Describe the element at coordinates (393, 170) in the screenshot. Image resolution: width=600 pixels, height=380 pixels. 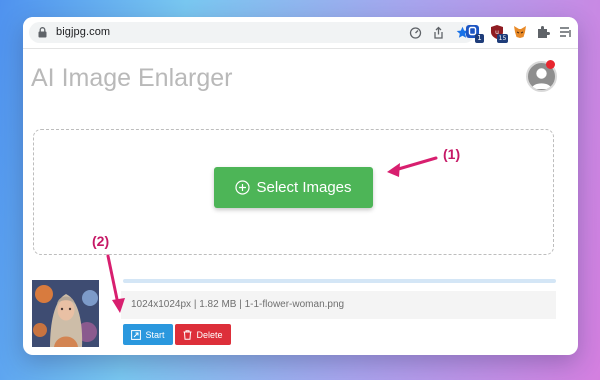
I see `step1-arrowhead` at that location.